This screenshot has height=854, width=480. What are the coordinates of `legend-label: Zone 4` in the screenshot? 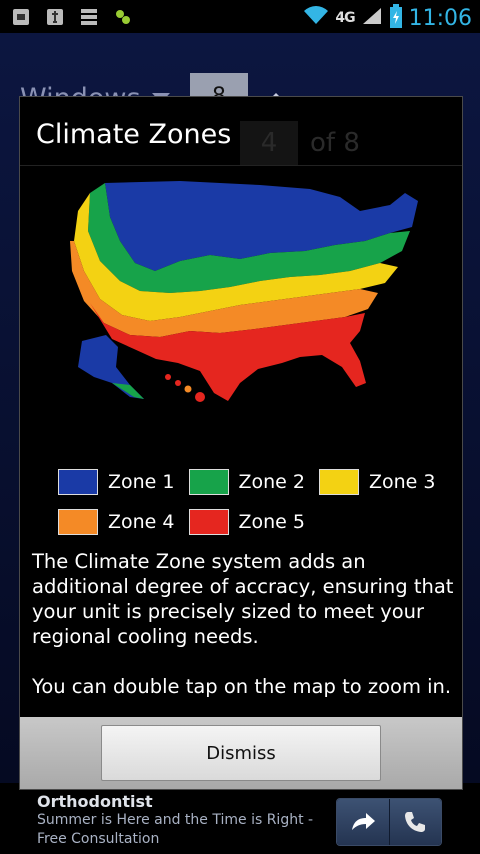 It's located at (141, 522).